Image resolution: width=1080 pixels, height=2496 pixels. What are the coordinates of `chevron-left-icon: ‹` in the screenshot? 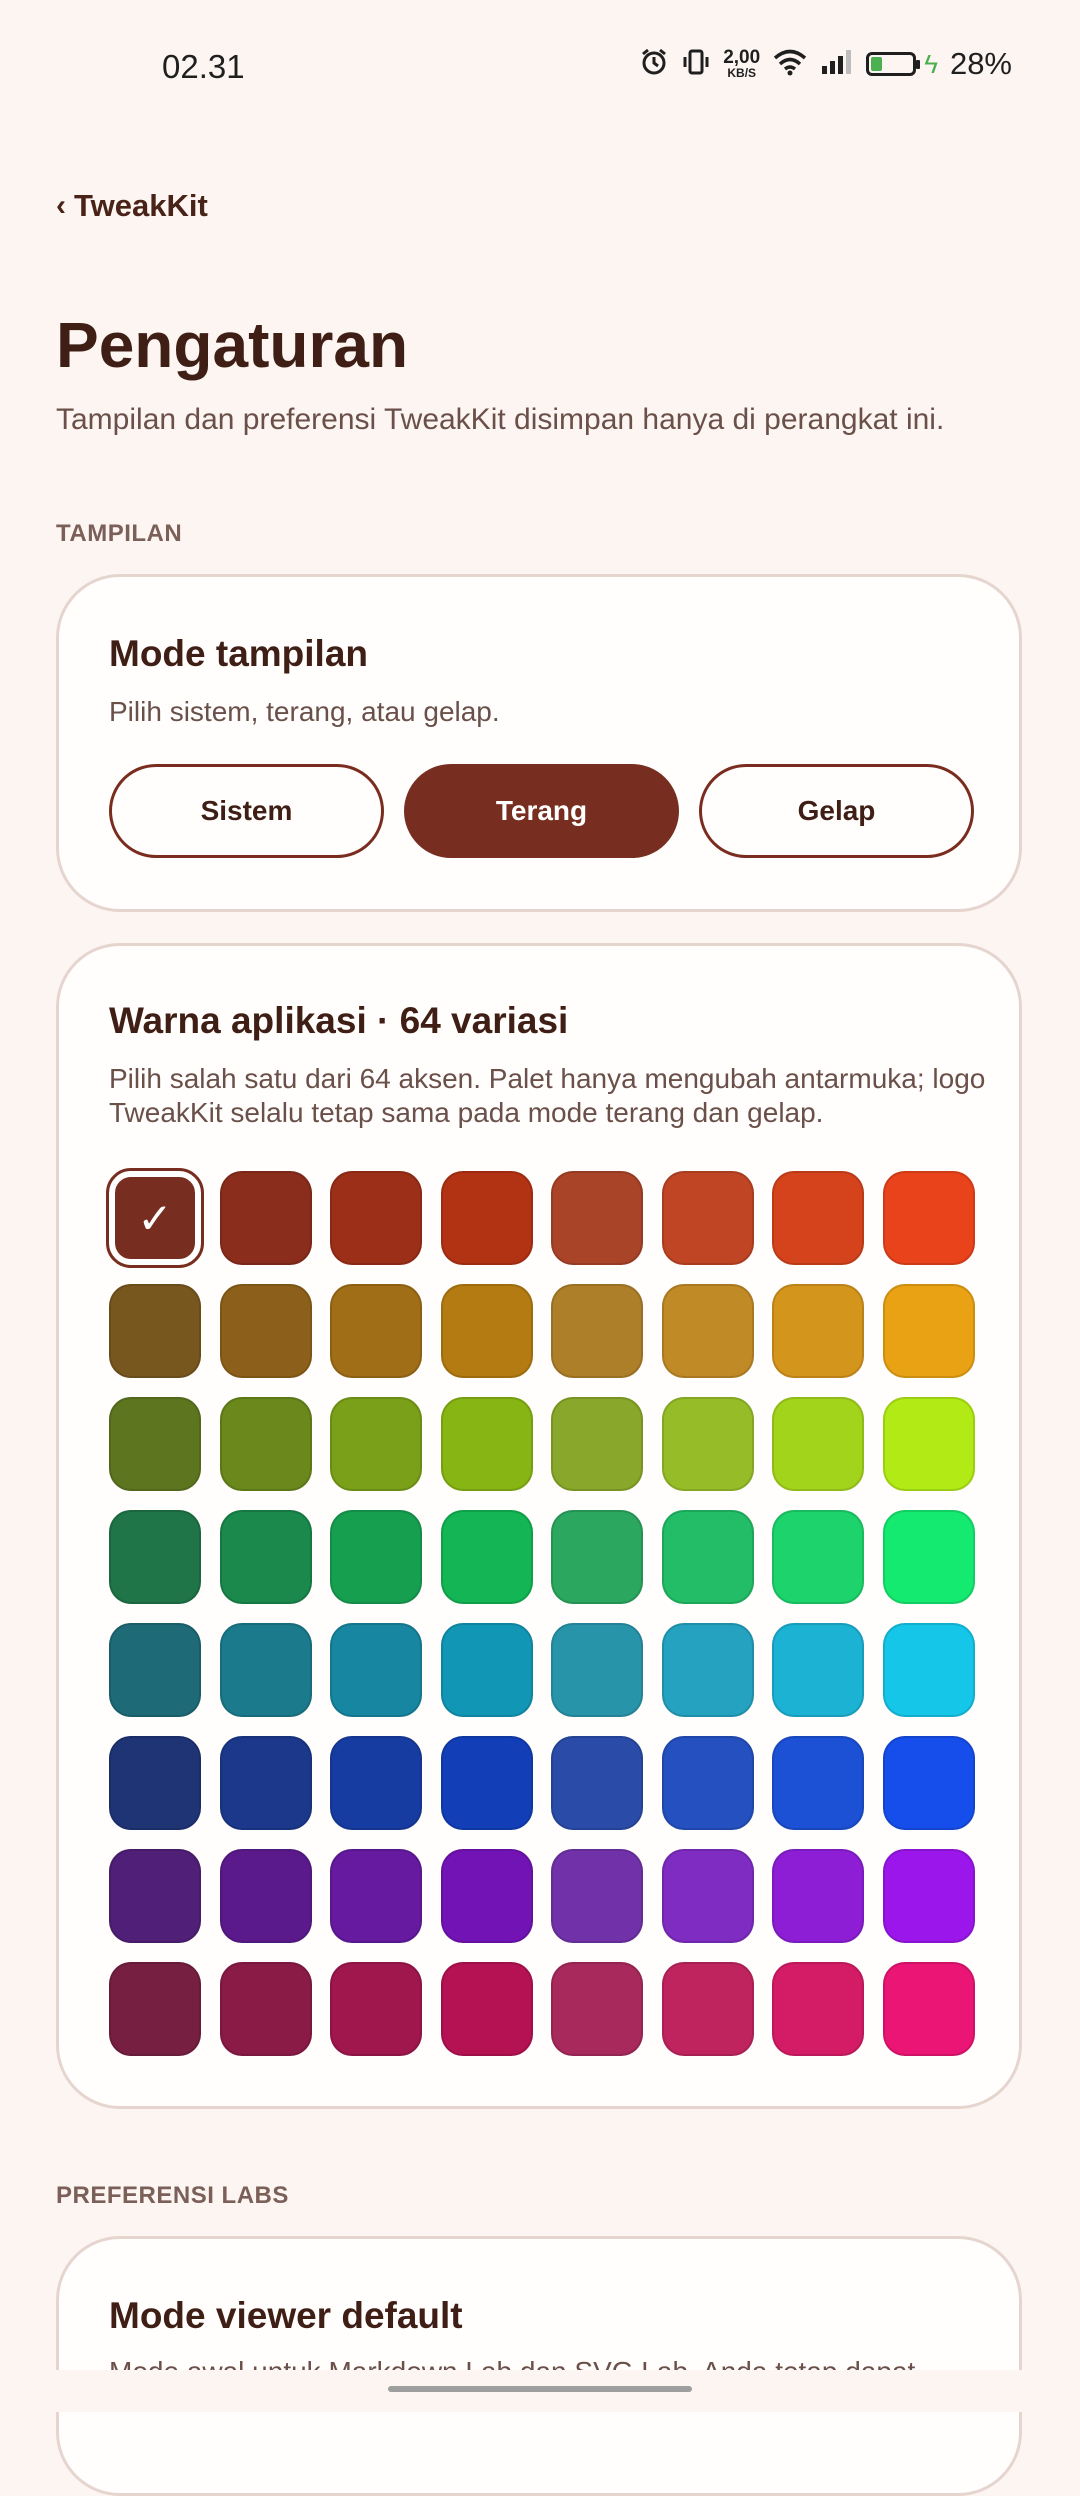 It's located at (61, 205).